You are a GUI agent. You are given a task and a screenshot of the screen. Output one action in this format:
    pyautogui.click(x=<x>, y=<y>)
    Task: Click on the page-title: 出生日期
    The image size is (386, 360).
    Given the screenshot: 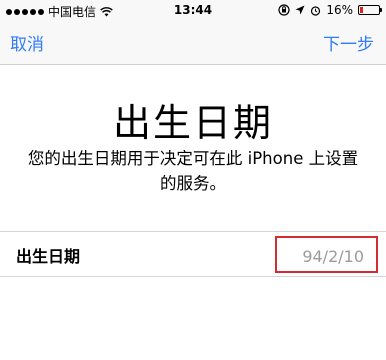 What is the action you would take?
    pyautogui.click(x=192, y=123)
    